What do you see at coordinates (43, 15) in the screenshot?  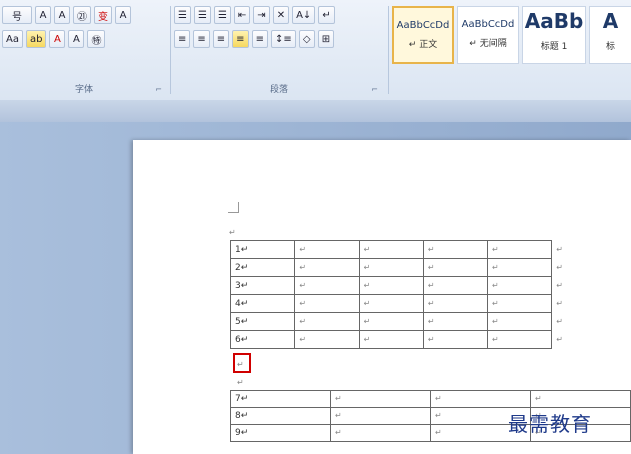 I see `grow-font-button: A` at bounding box center [43, 15].